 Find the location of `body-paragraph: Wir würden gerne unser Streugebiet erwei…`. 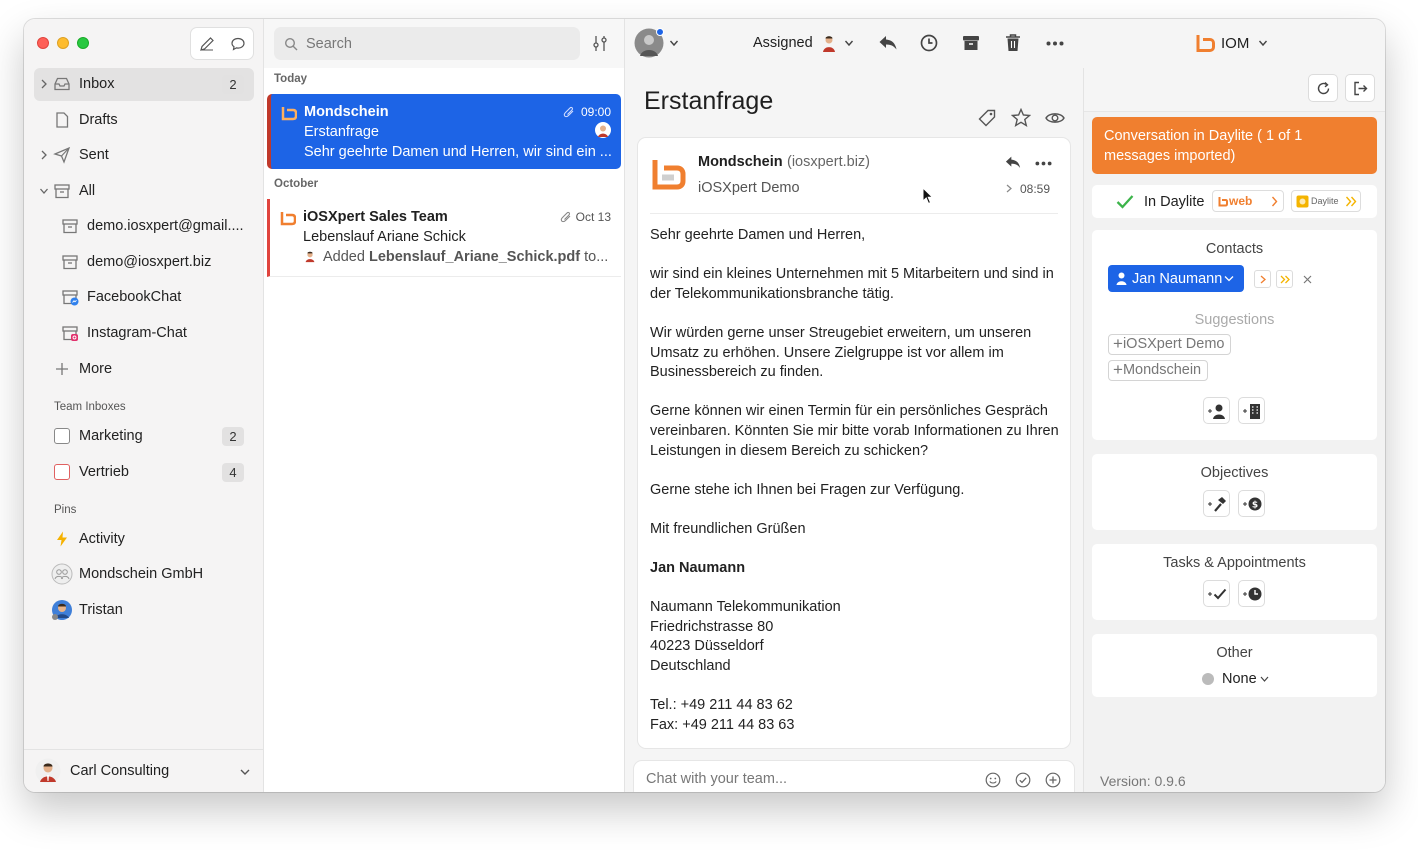

body-paragraph: Wir würden gerne unser Streugebiet erwei… is located at coordinates (841, 352).